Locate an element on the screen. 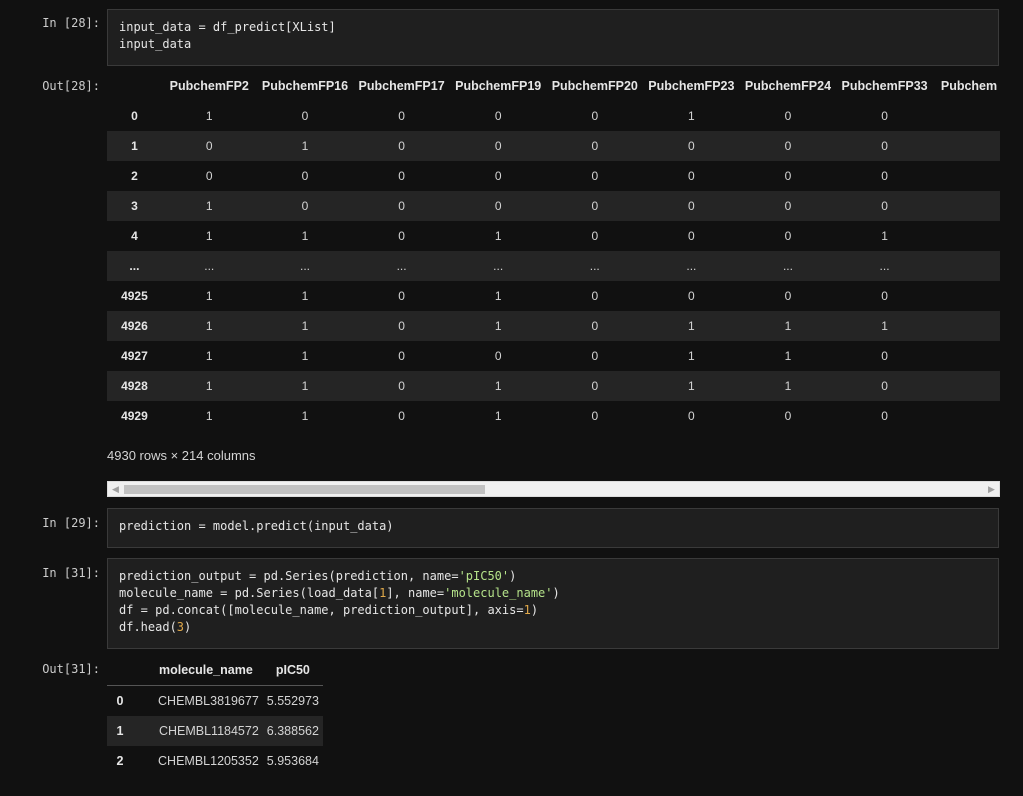 This screenshot has width=1023, height=796. row-index: 4926 is located at coordinates (134, 326).